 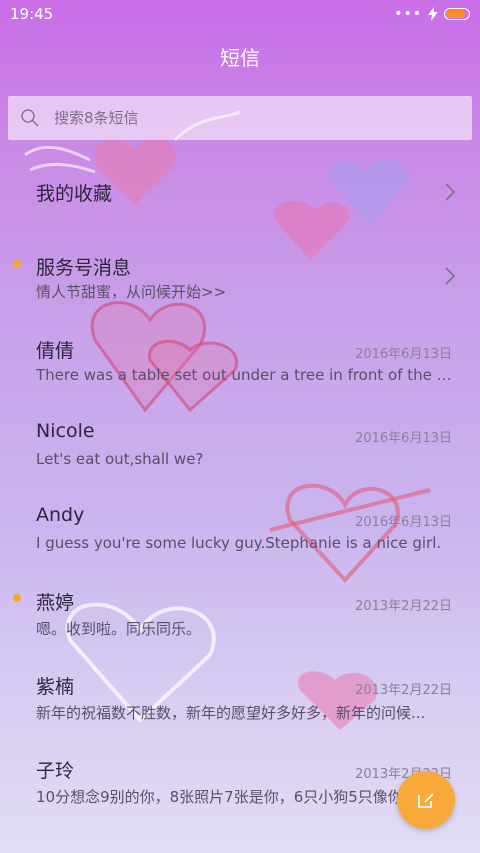 What do you see at coordinates (408, 14) in the screenshot?
I see `notification-dots: •••` at bounding box center [408, 14].